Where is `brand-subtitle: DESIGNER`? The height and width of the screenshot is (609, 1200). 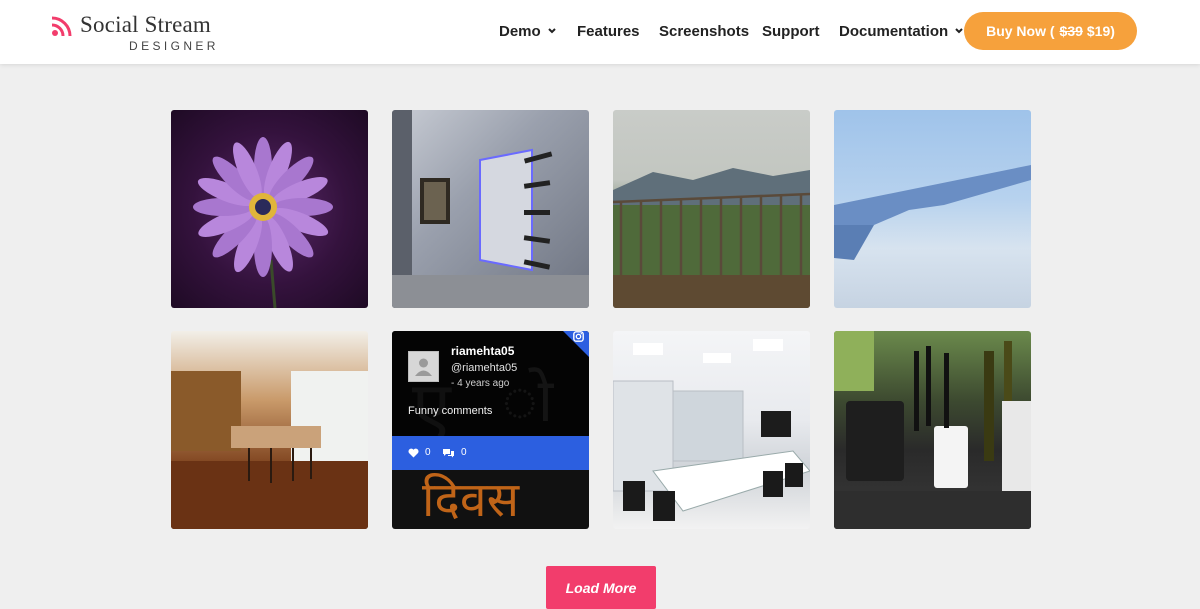 brand-subtitle: DESIGNER is located at coordinates (174, 46).